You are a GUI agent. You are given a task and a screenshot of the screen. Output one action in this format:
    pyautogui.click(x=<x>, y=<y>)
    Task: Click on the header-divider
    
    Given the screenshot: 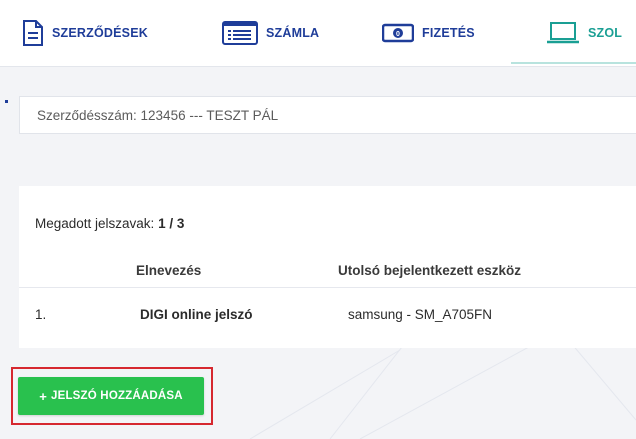 What is the action you would take?
    pyautogui.click(x=327, y=287)
    